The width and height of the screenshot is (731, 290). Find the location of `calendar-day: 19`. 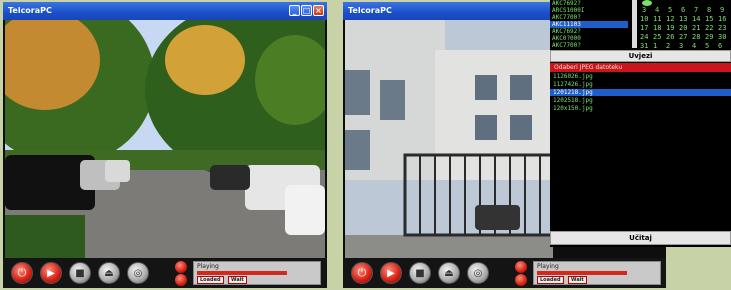

calendar-day: 19 is located at coordinates (670, 28).